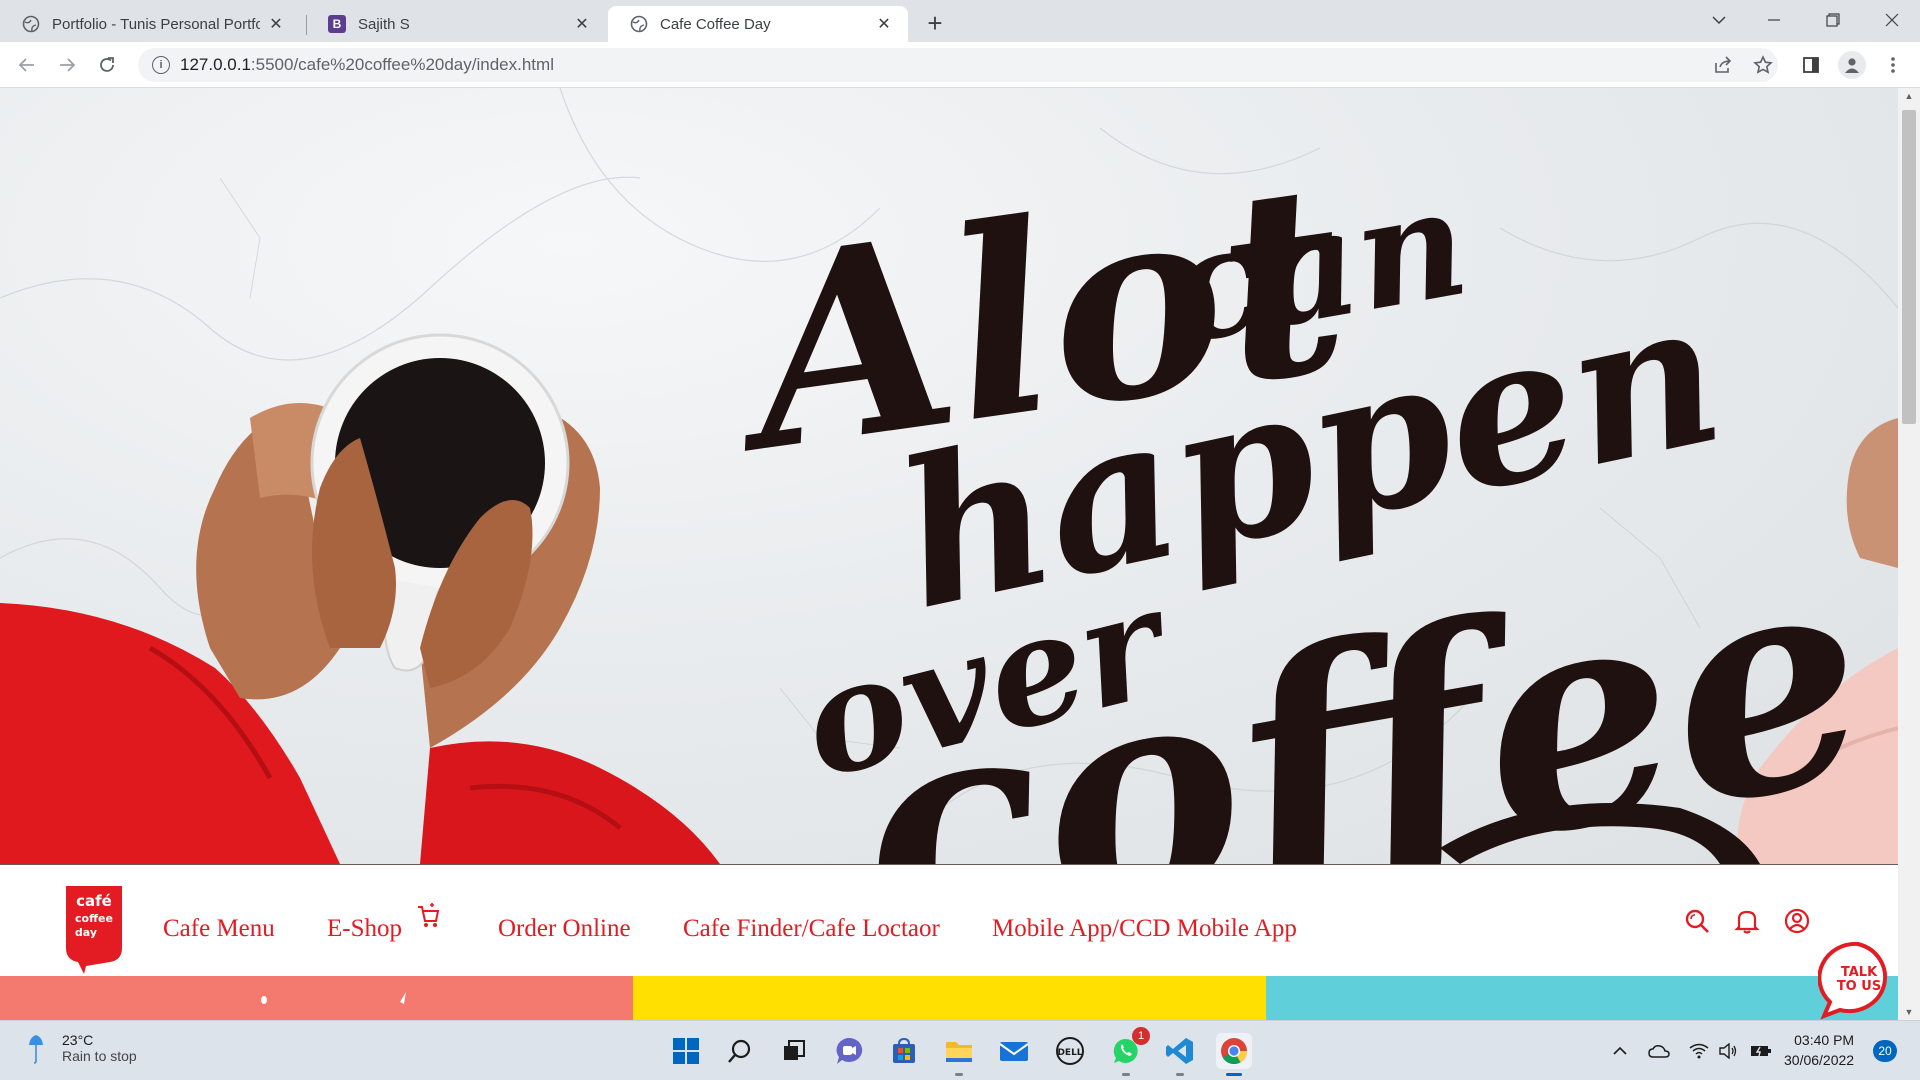 This screenshot has height=1080, width=1920. What do you see at coordinates (740, 1051) in the screenshot?
I see `taskbar-search-button` at bounding box center [740, 1051].